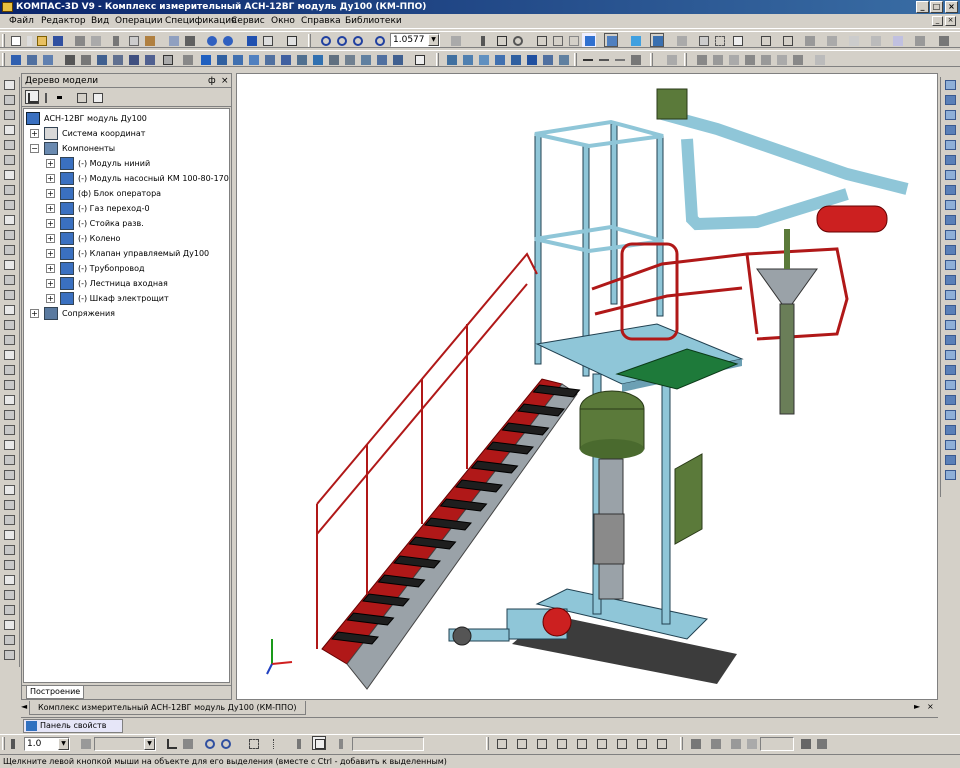 The image size is (960, 768). What do you see at coordinates (212, 81) in the screenshot?
I see `pin-icon: ф` at bounding box center [212, 81].